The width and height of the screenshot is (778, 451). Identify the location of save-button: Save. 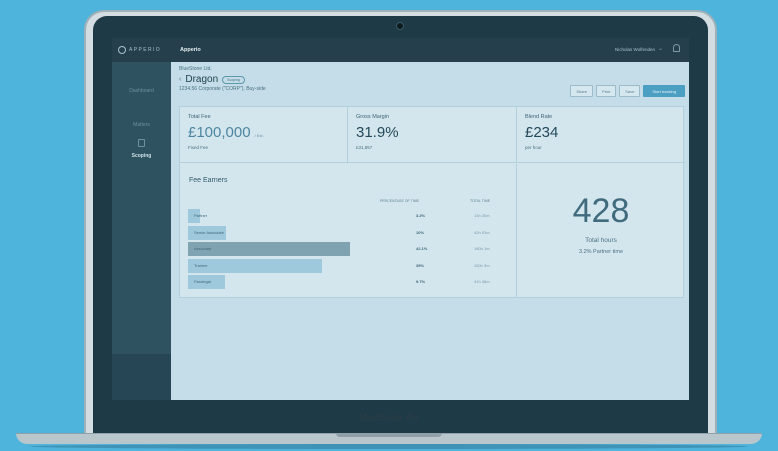
(630, 91).